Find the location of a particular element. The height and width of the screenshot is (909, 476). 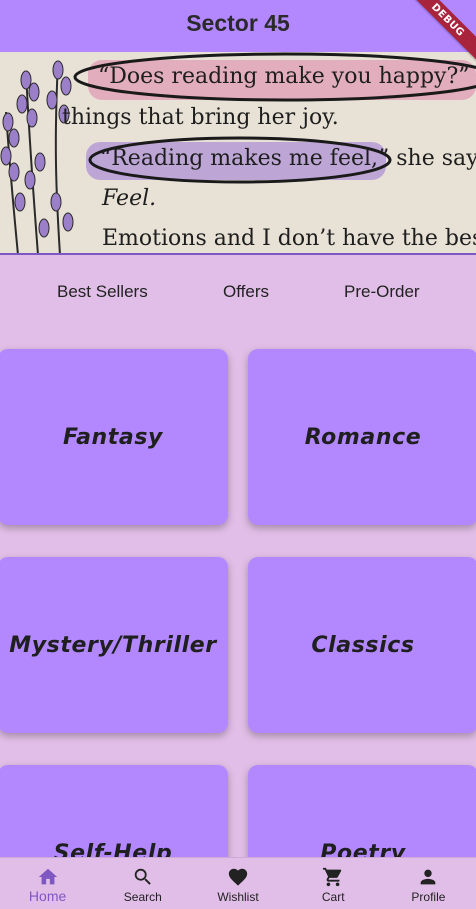

bottom-navigation-bar: Home Search Wishlist Cart Profile is located at coordinates (238, 883).